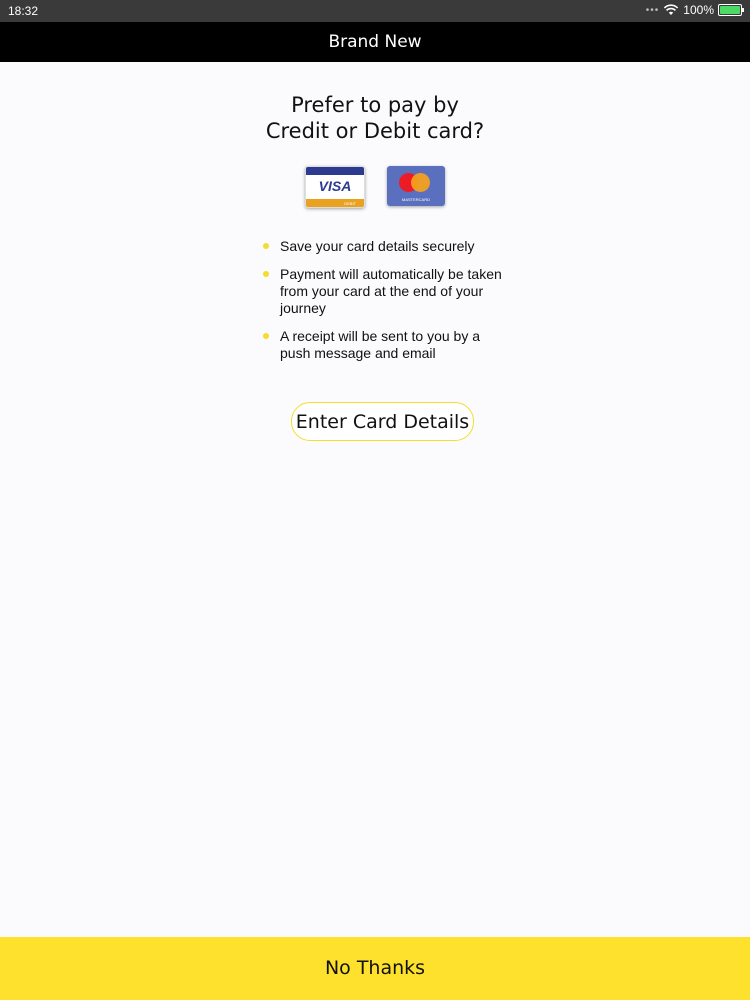 The height and width of the screenshot is (1000, 750). What do you see at coordinates (652, 10) in the screenshot?
I see `signal-dots-icon: •••` at bounding box center [652, 10].